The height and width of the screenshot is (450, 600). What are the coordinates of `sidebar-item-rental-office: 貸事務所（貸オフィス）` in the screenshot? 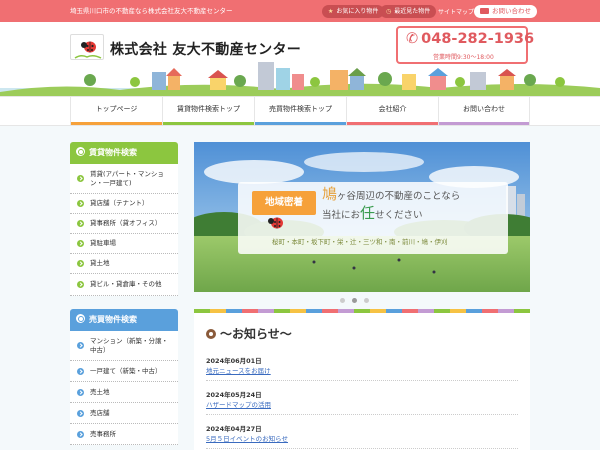 It's located at (124, 224).